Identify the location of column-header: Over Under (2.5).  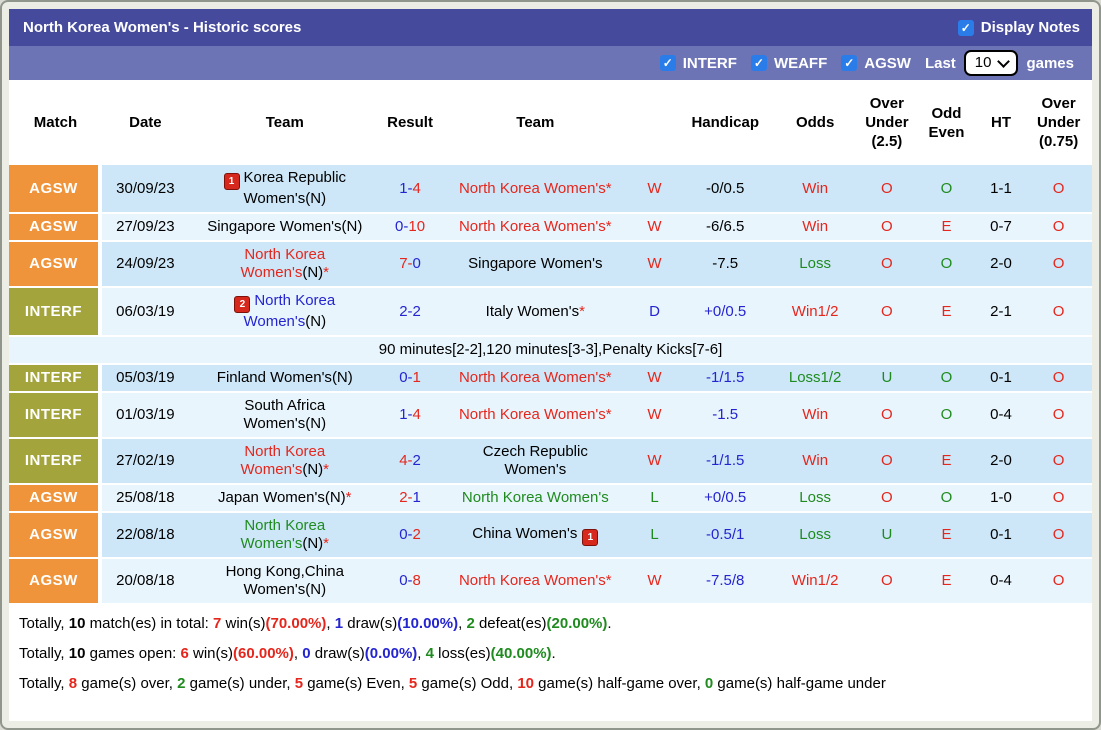
(887, 122).